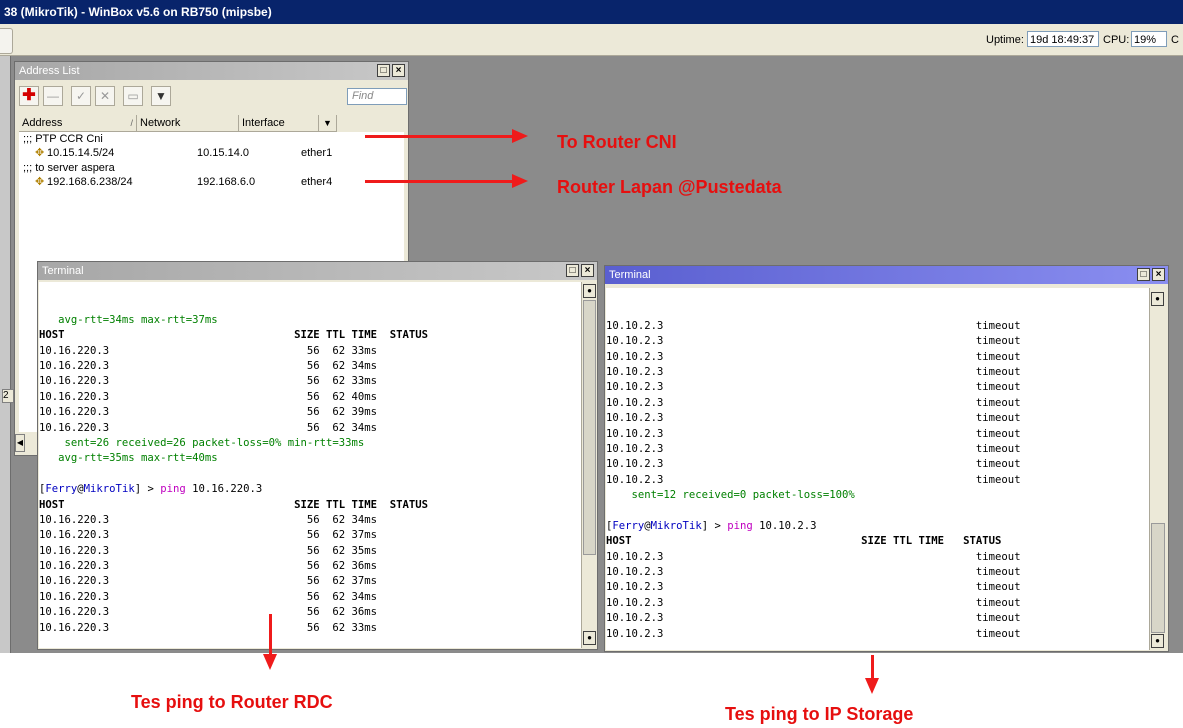 The height and width of the screenshot is (728, 1183). I want to click on annotation-tes-ping-rdc: Tes ping to Router RDC, so click(232, 702).